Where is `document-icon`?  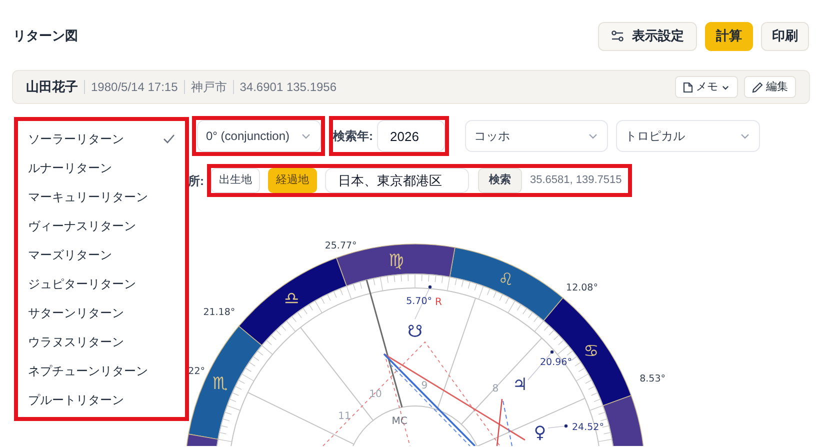
document-icon is located at coordinates (688, 87).